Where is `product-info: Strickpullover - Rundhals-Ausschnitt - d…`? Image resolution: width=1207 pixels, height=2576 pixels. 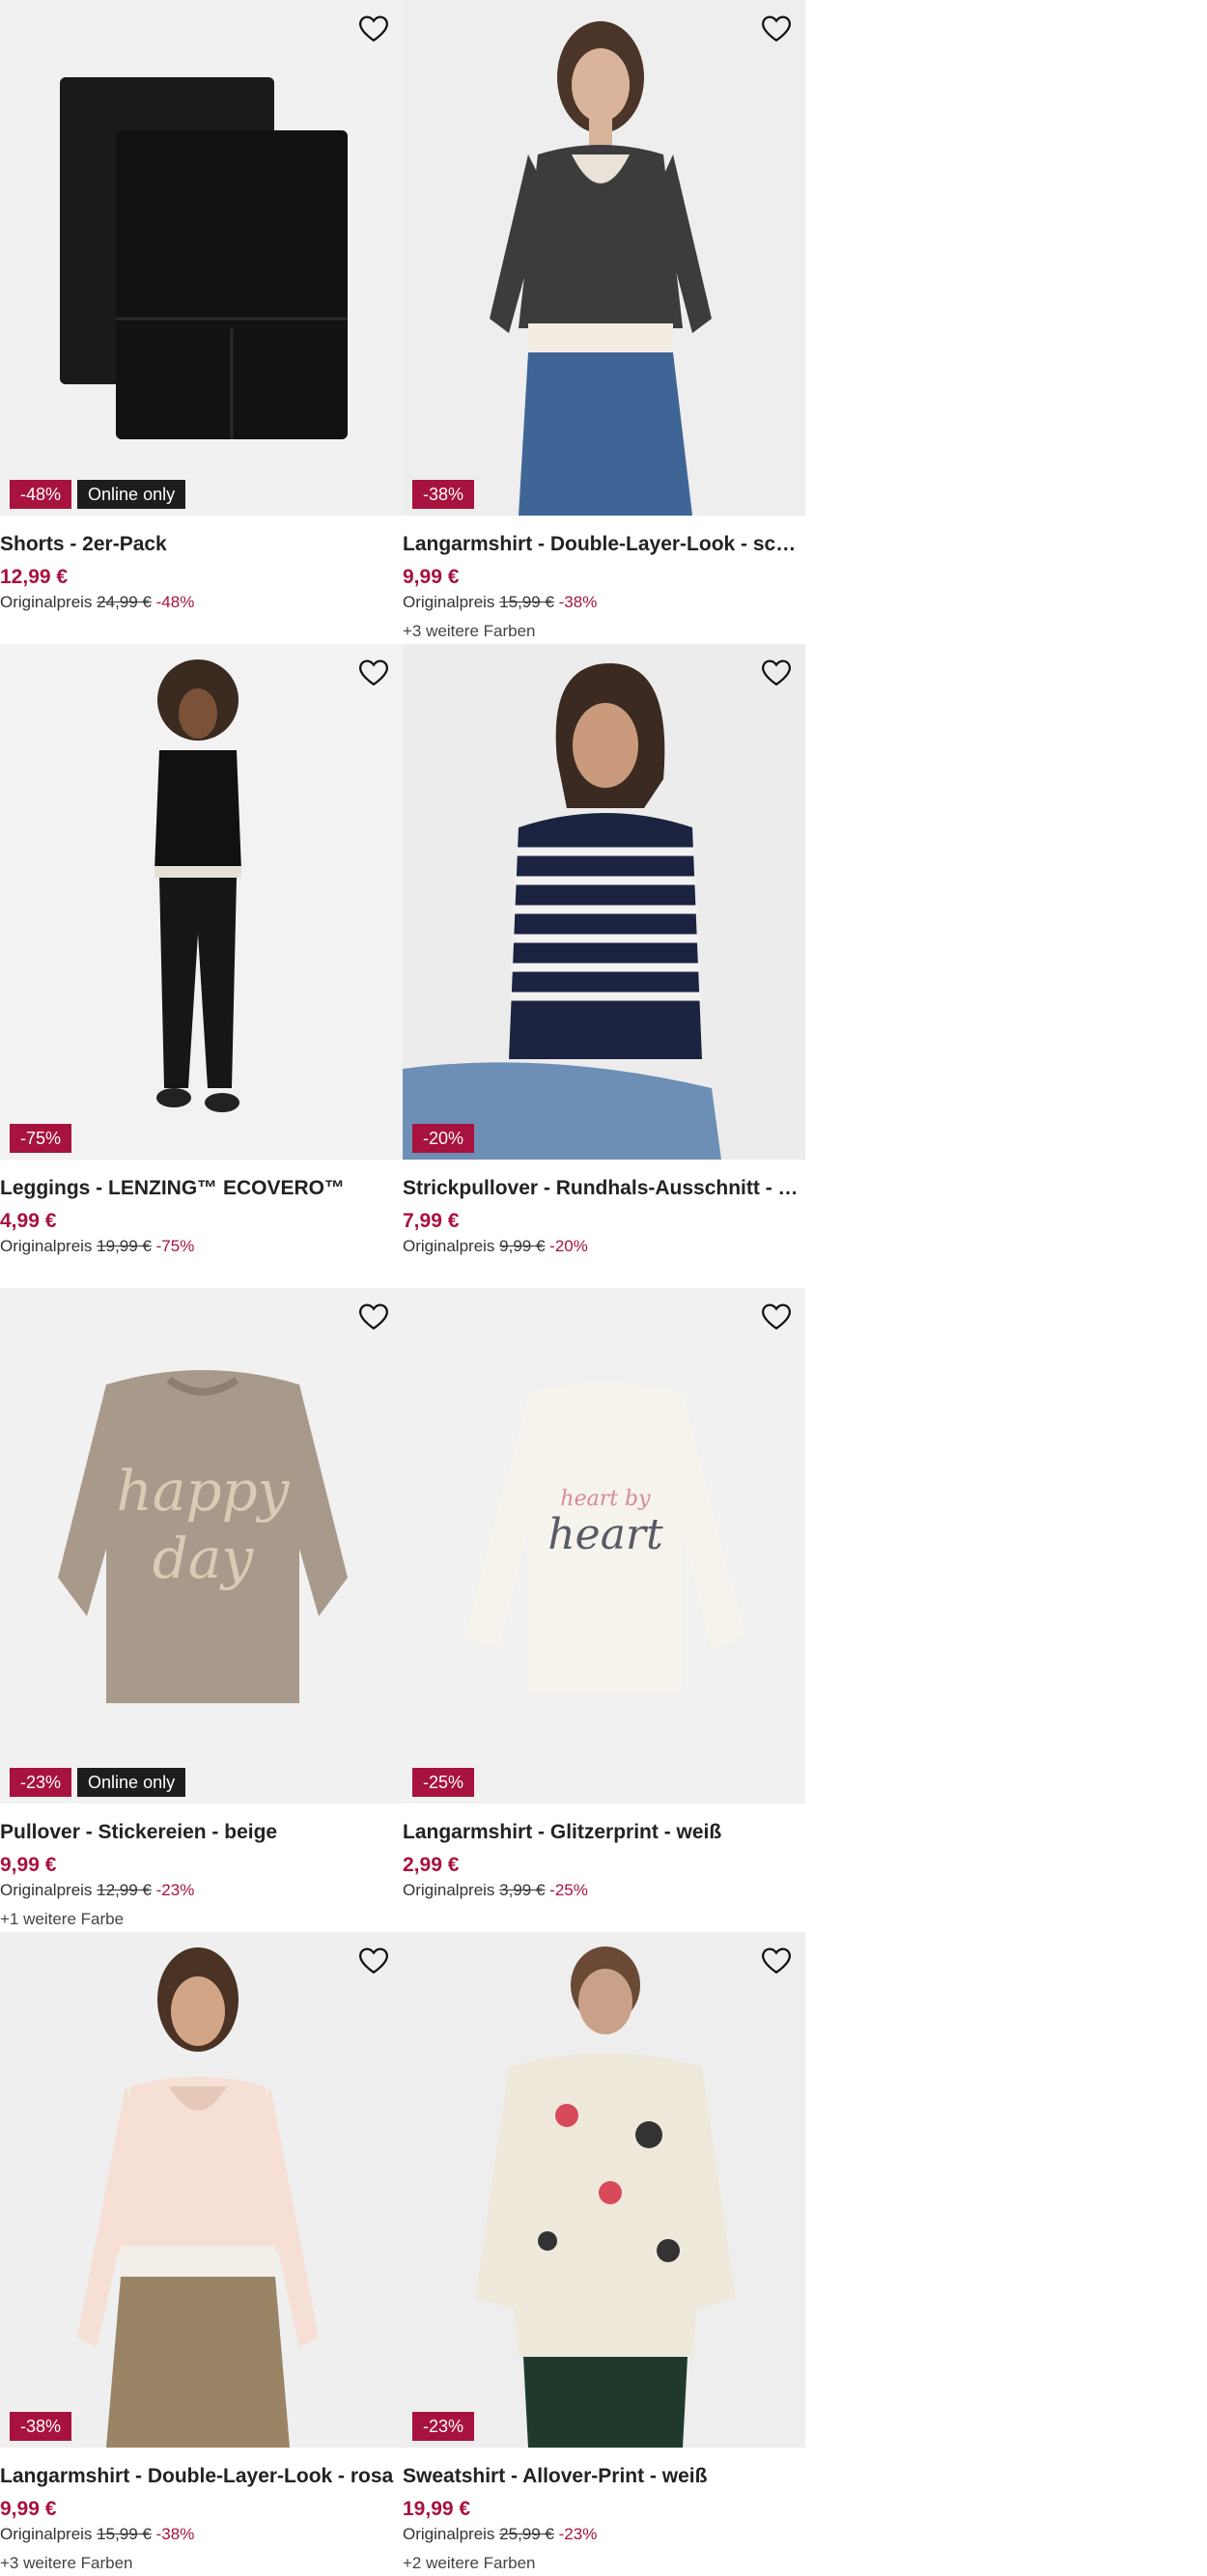
product-info: Strickpullover - Rundhals-Ausschnitt - d… is located at coordinates (604, 1216).